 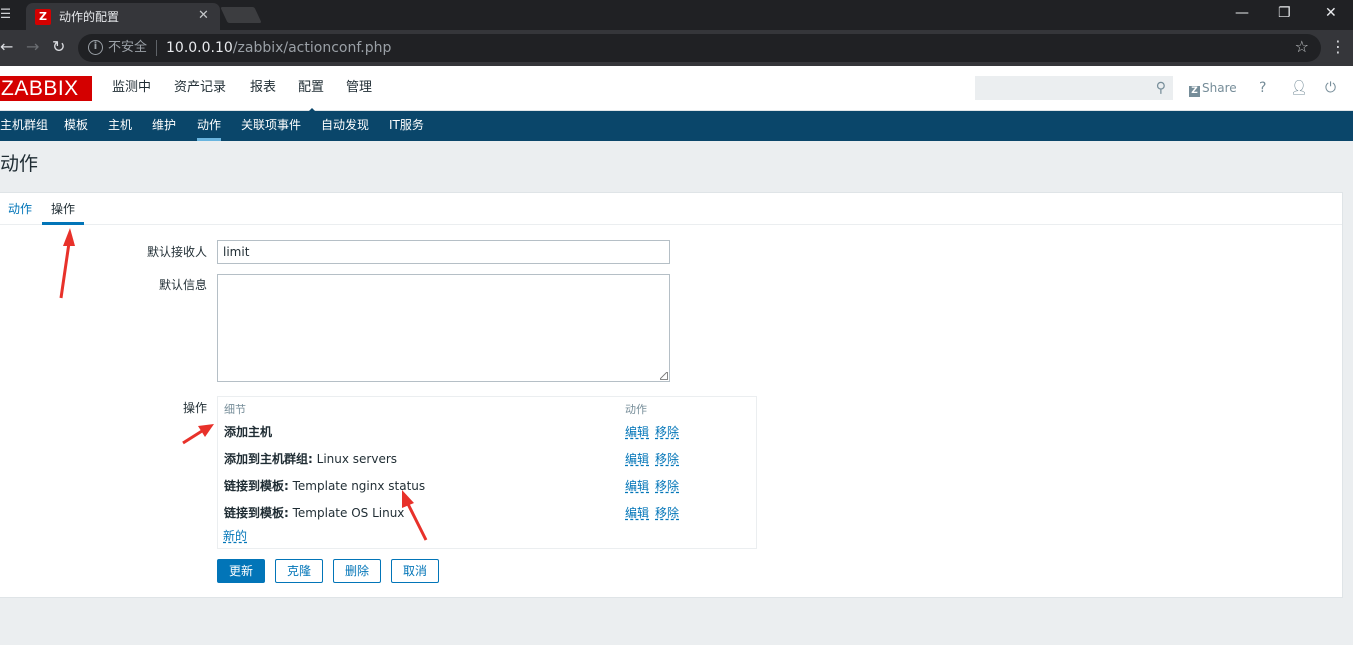 I want to click on restore-icon: ❐, so click(x=1284, y=13).